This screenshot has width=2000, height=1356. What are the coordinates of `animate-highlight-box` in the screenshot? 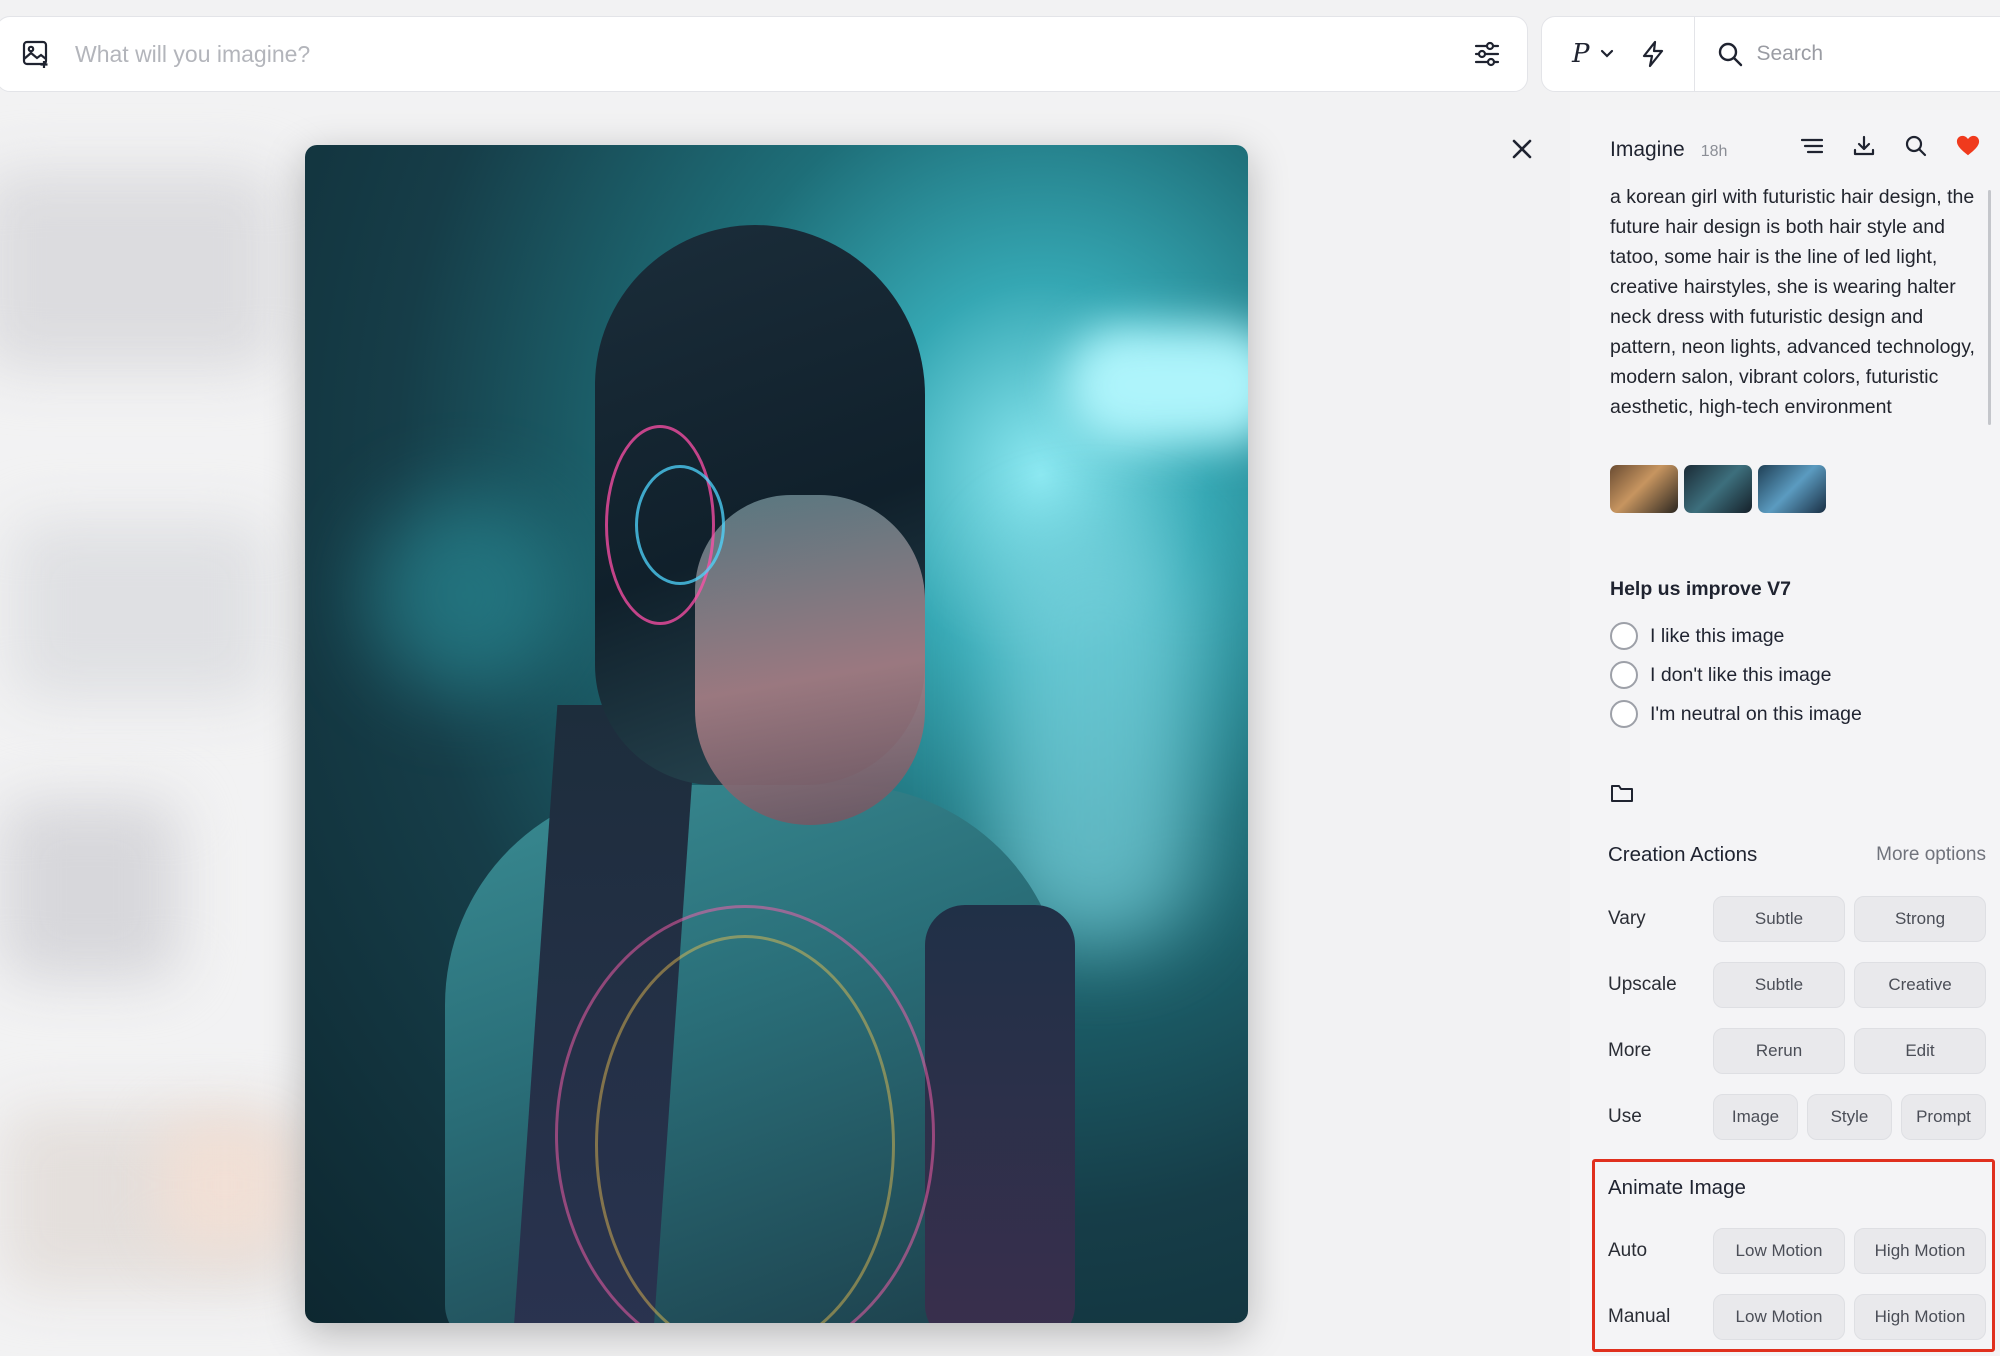 It's located at (1793, 1255).